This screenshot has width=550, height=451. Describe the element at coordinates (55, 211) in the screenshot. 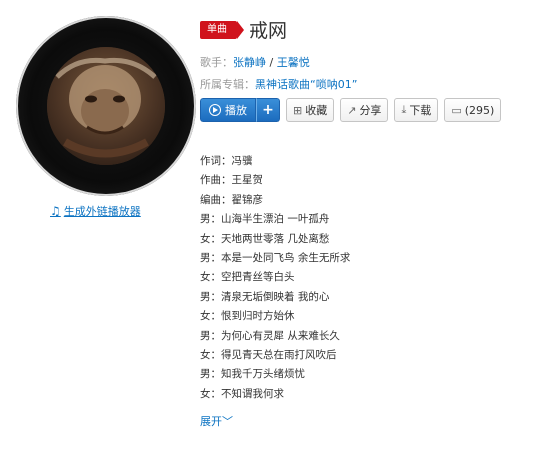

I see `music-note-icon: ♫` at that location.